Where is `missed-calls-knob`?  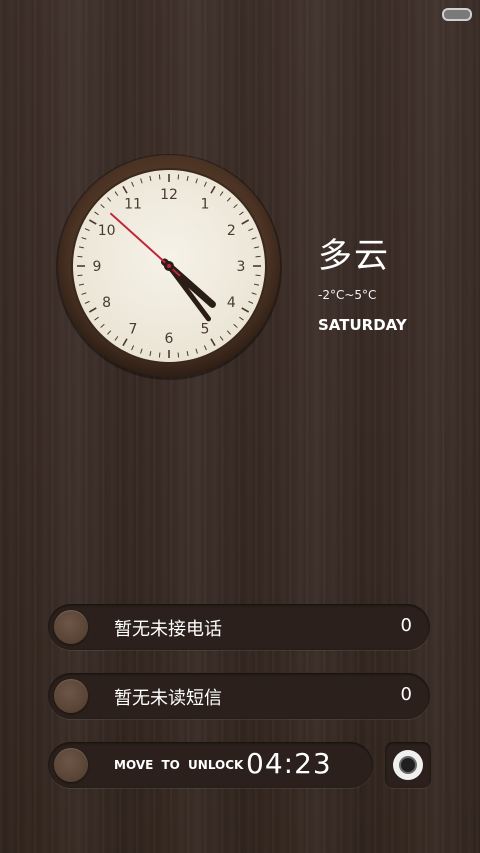 missed-calls-knob is located at coordinates (71, 627).